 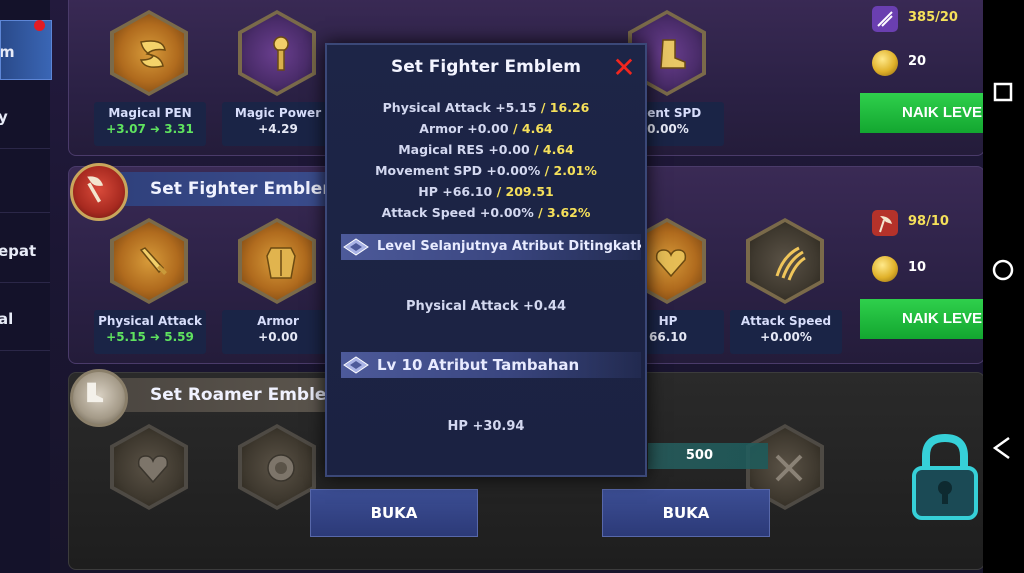 I want to click on magic-power-icon, so click(x=281, y=53).